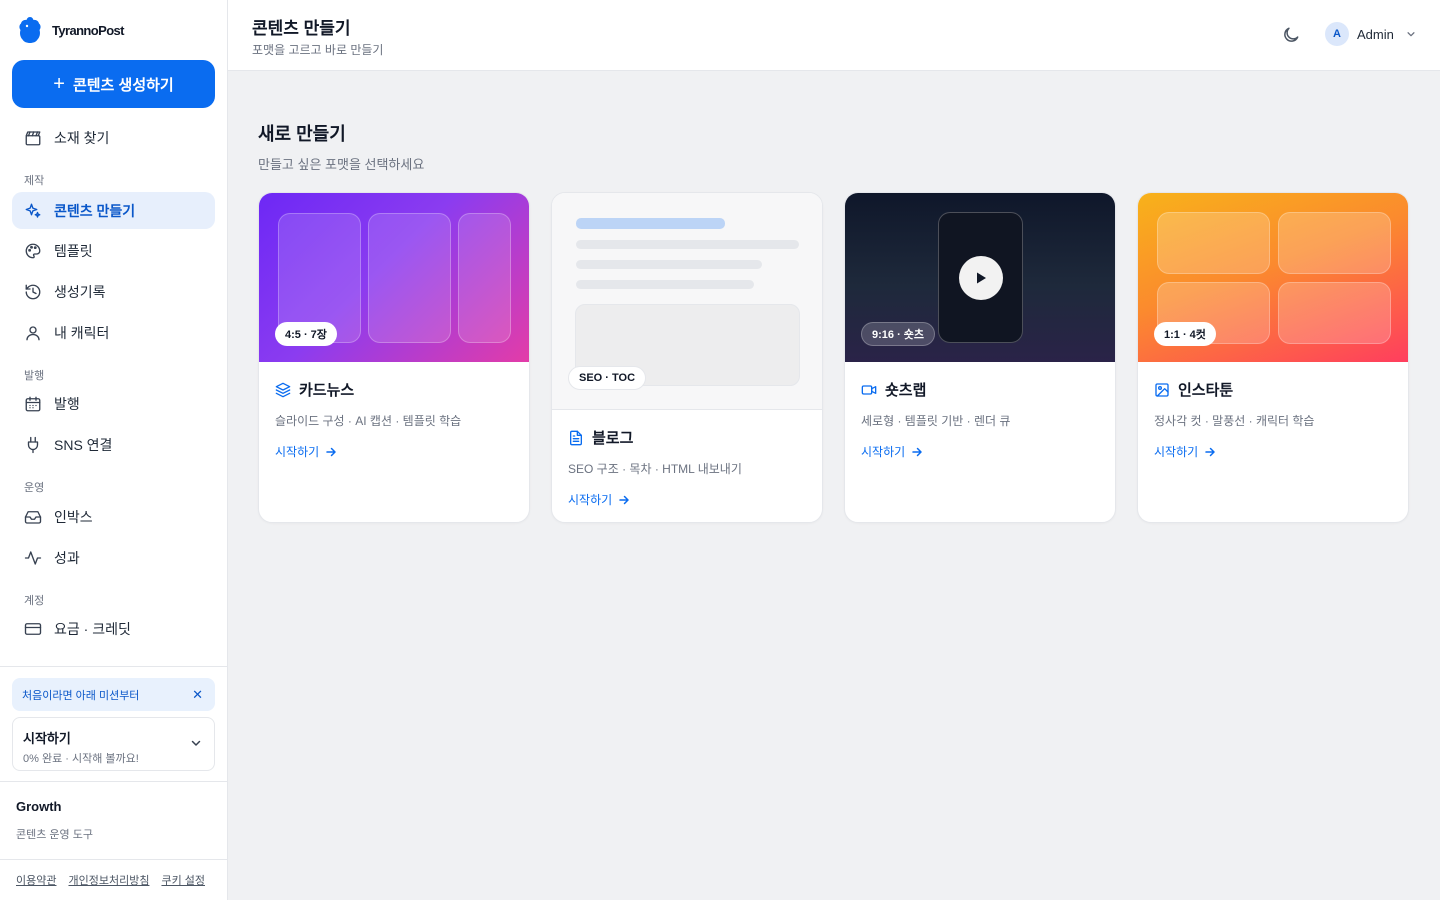 This screenshot has width=1440, height=900. Describe the element at coordinates (1375, 34) in the screenshot. I see `user-name: Admin` at that location.